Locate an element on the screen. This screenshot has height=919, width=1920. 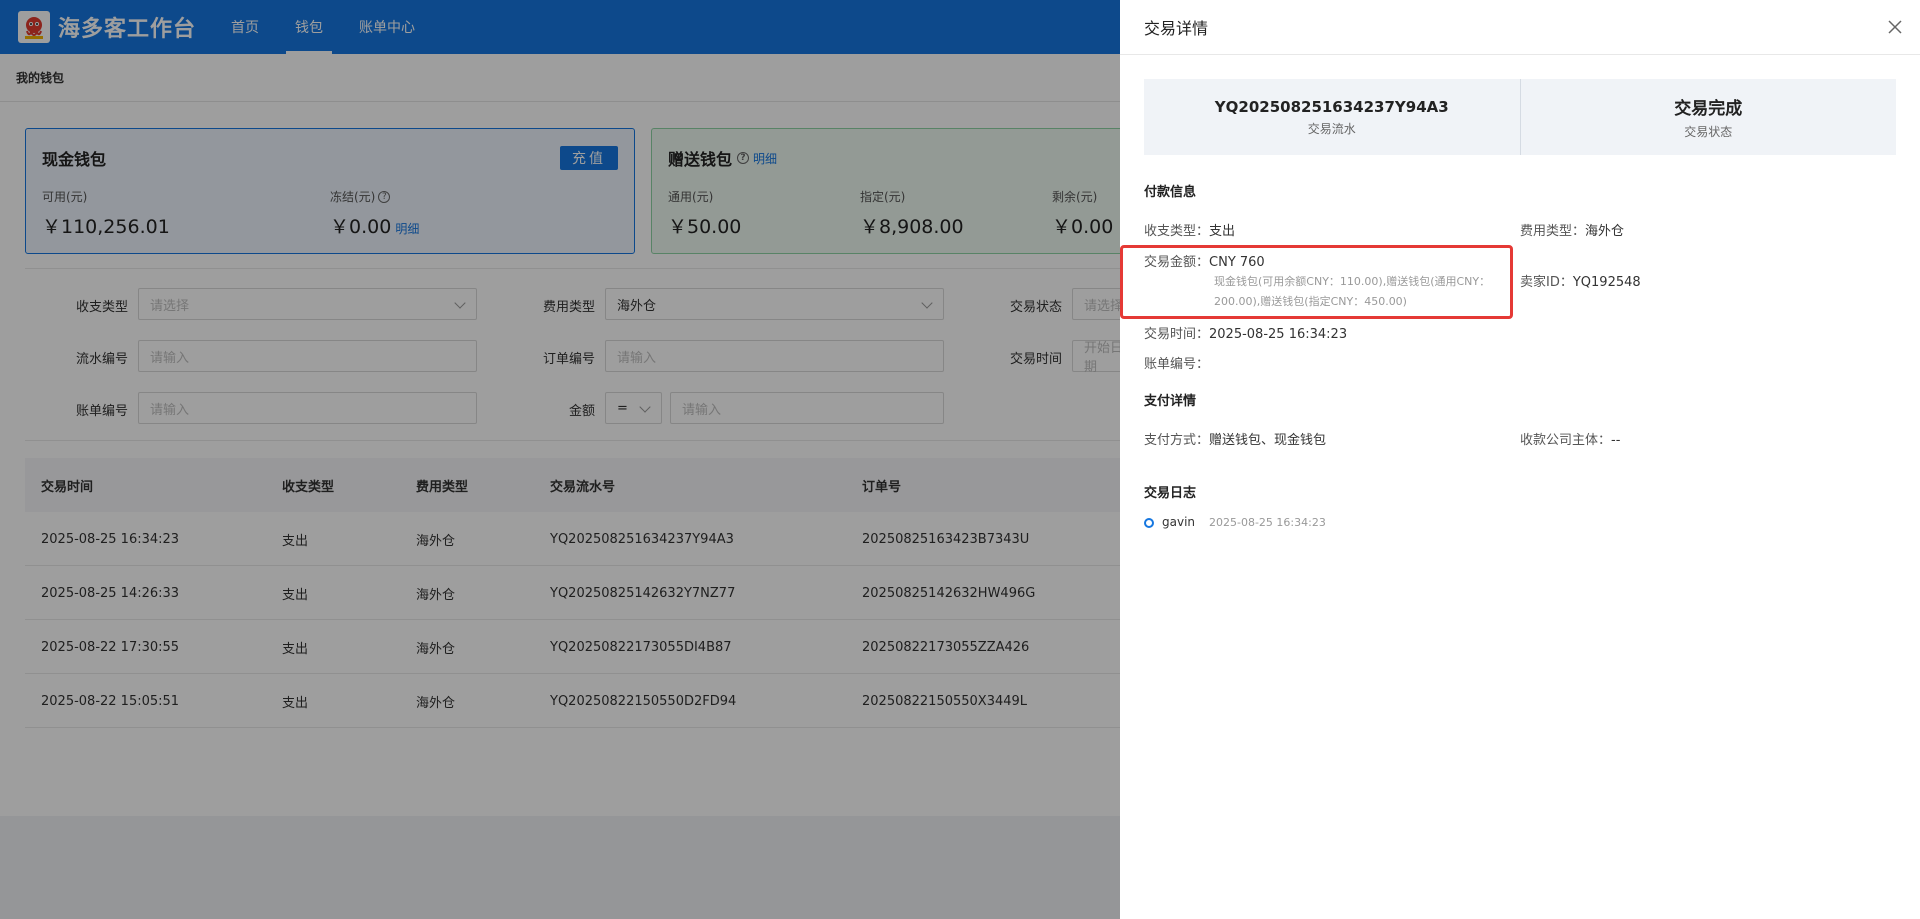
fee-key: 费用类型： is located at coordinates (1553, 231).